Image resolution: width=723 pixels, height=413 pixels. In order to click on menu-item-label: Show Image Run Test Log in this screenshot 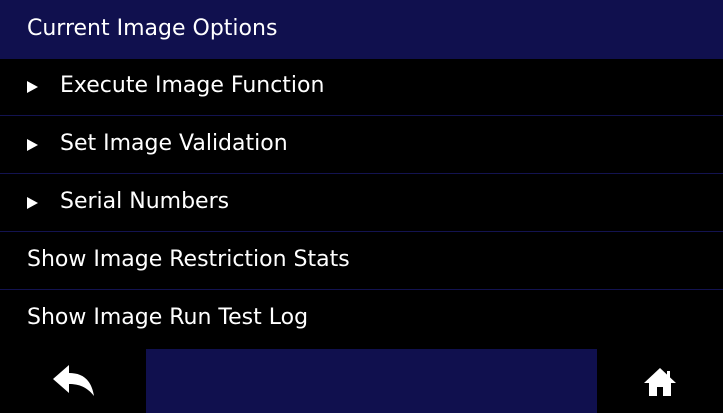, I will do `click(168, 317)`.